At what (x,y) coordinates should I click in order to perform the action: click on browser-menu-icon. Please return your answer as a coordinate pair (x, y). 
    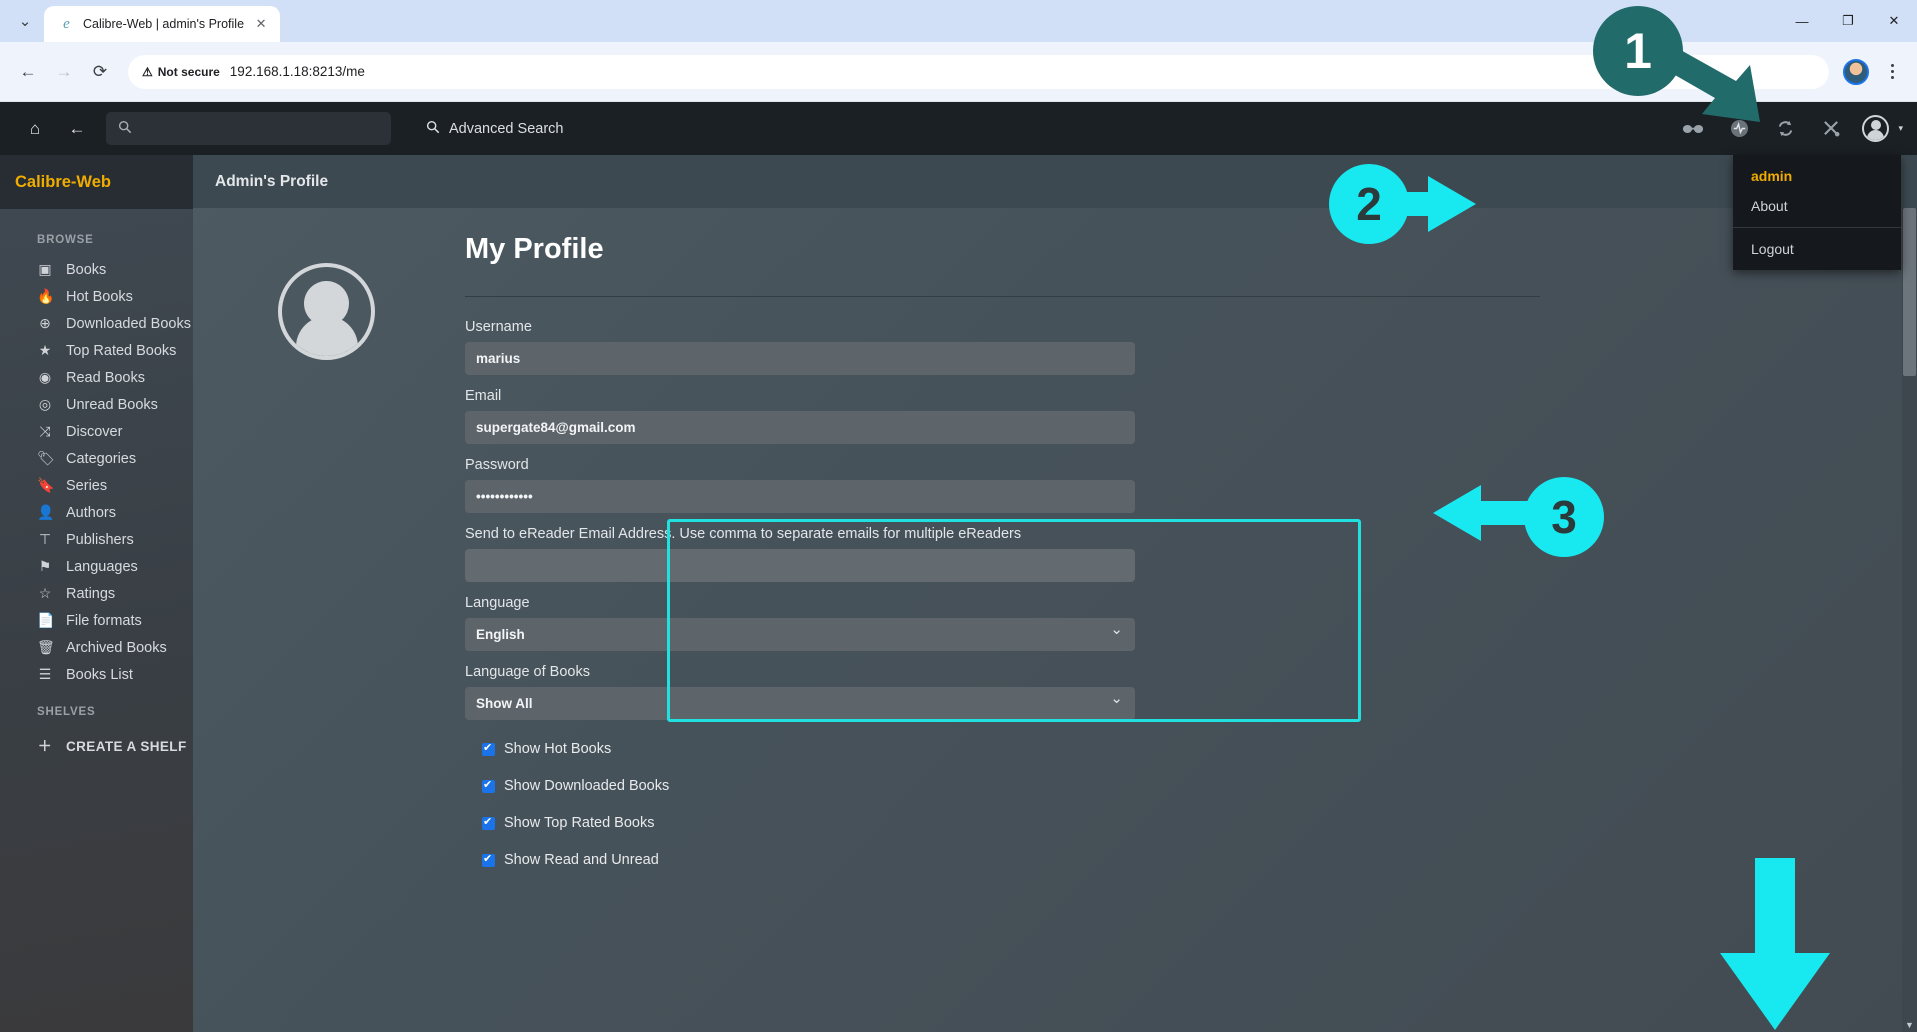
    Looking at the image, I should click on (1892, 72).